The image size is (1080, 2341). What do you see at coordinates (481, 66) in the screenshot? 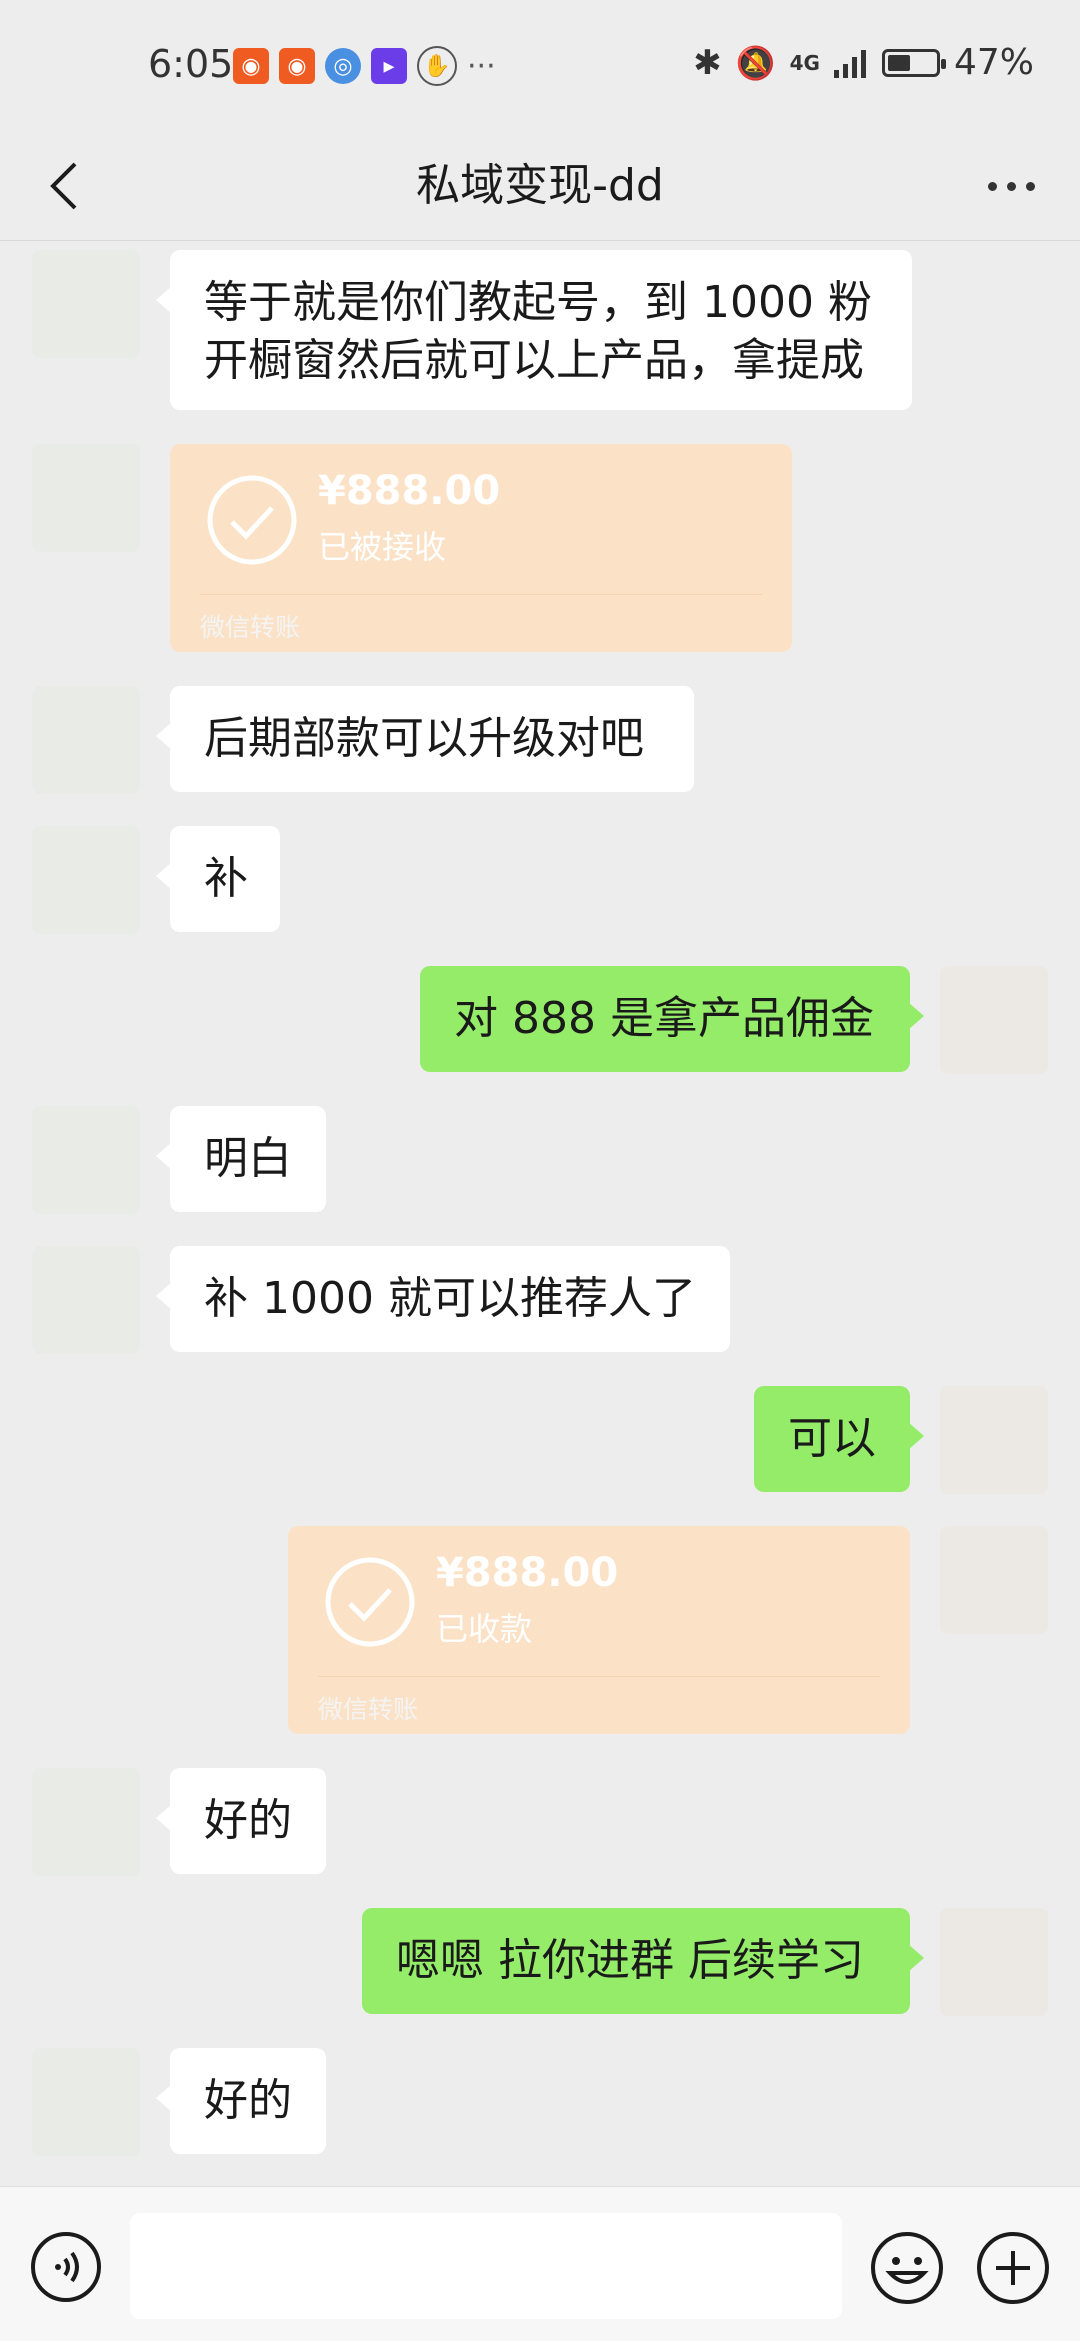
I see `more-notifications-icon: ···` at bounding box center [481, 66].